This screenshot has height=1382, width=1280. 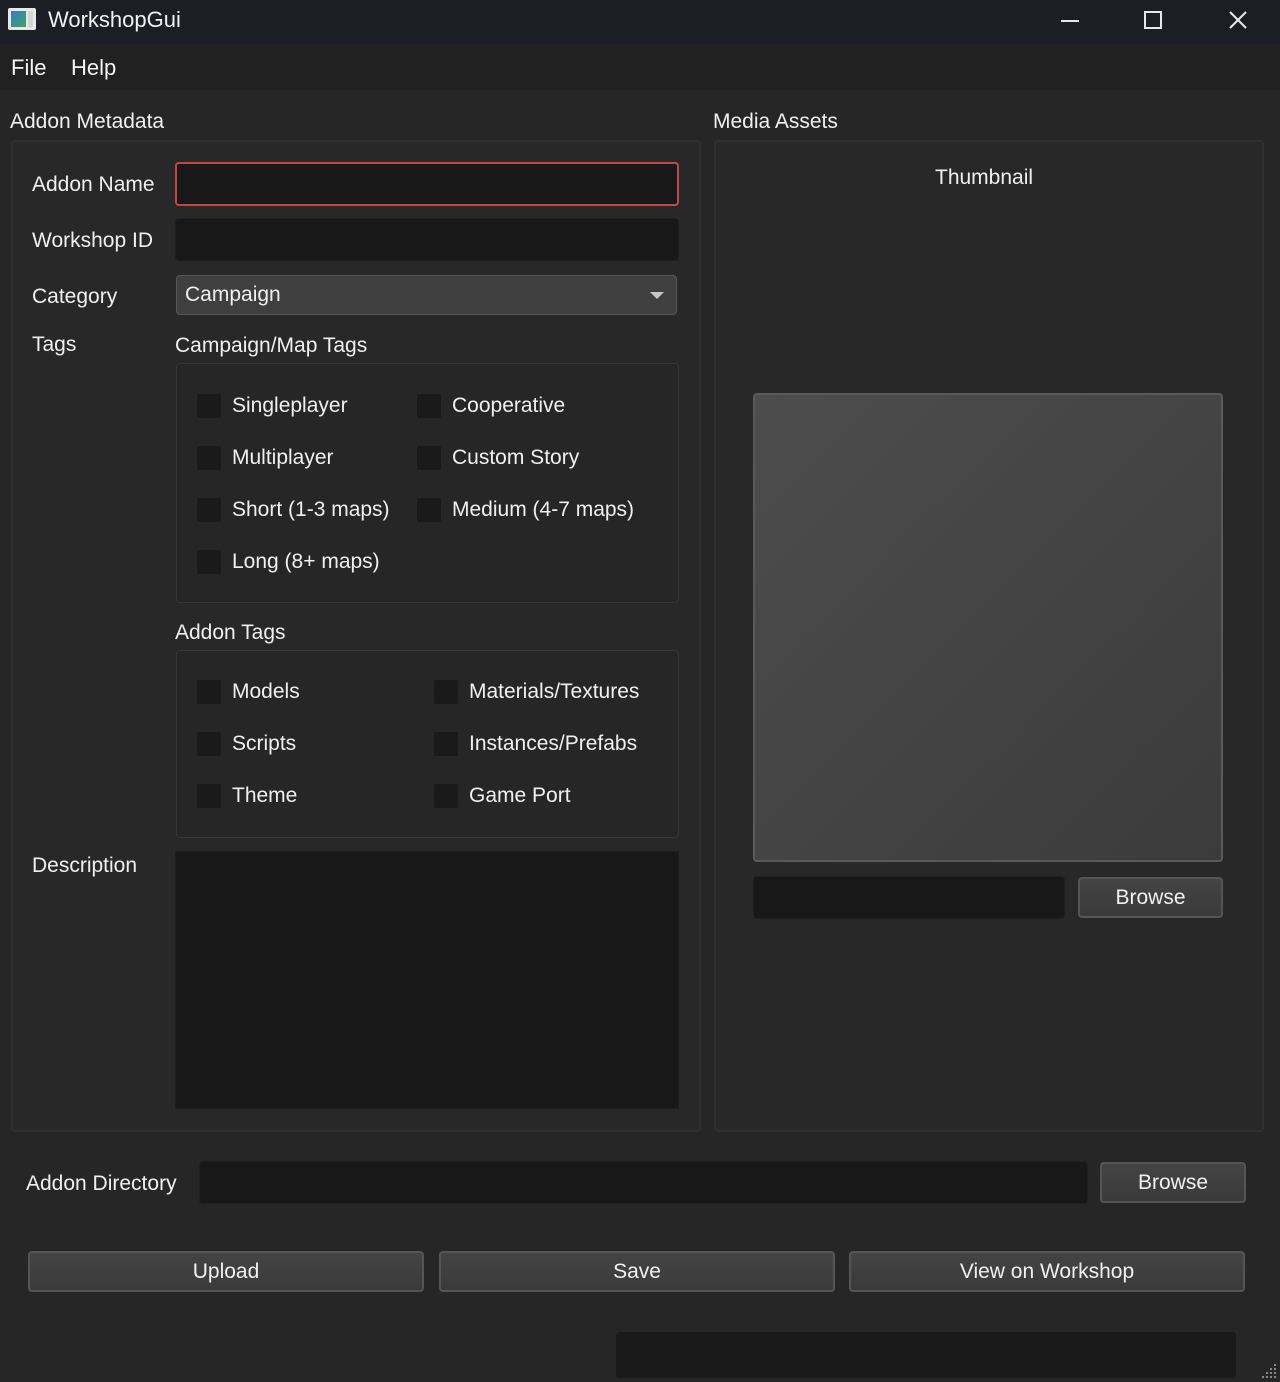 I want to click on checkbox-label: Instances/Prefabs, so click(x=553, y=743).